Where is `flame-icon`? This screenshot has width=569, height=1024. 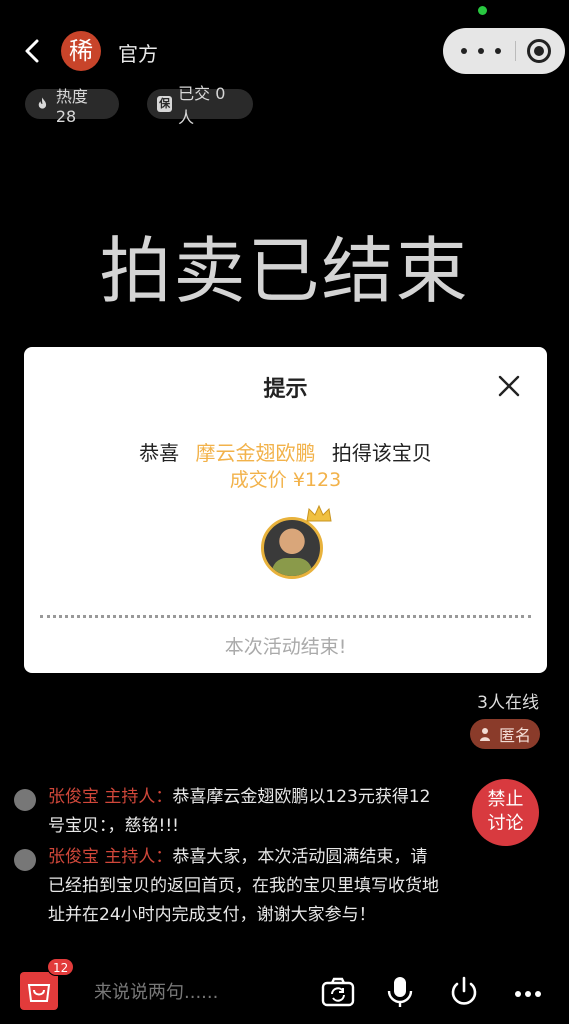 flame-icon is located at coordinates (42, 103).